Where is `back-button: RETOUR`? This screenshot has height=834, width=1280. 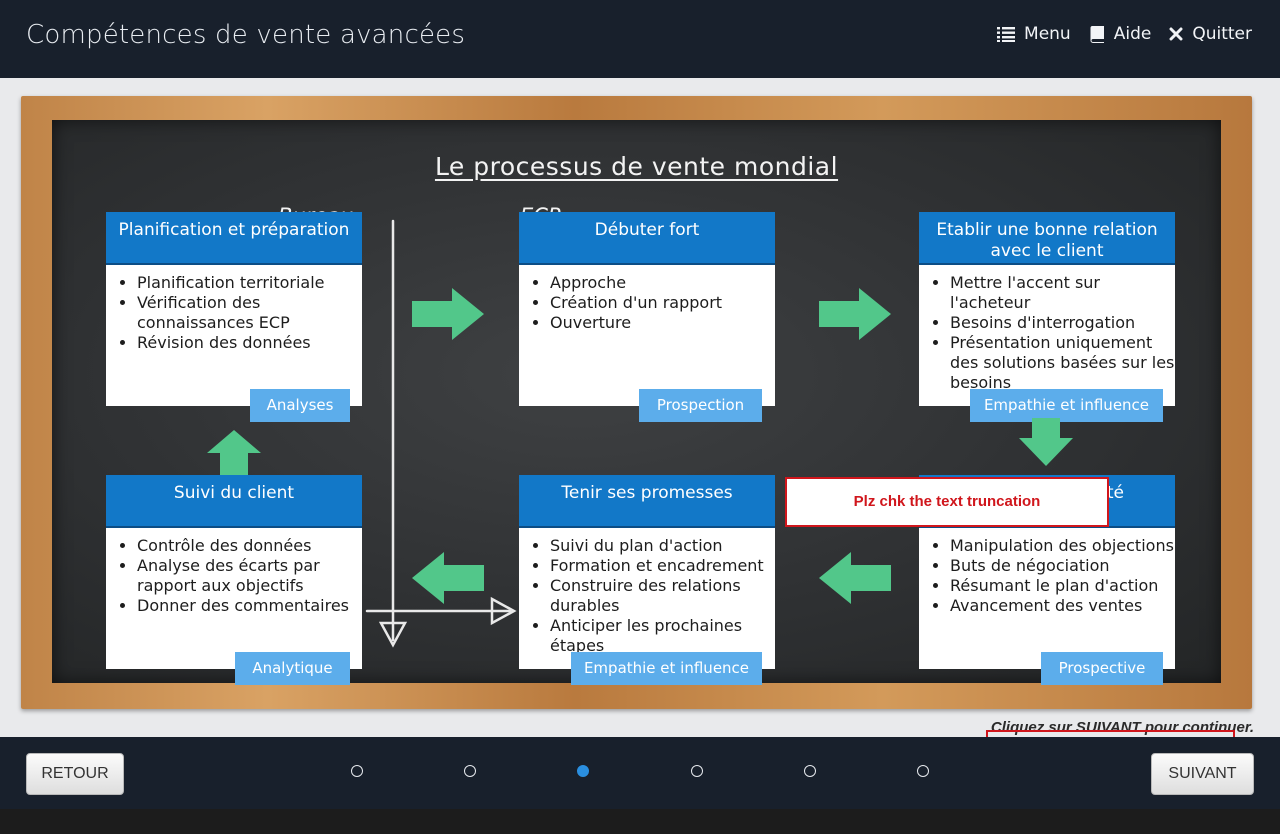 back-button: RETOUR is located at coordinates (75, 774).